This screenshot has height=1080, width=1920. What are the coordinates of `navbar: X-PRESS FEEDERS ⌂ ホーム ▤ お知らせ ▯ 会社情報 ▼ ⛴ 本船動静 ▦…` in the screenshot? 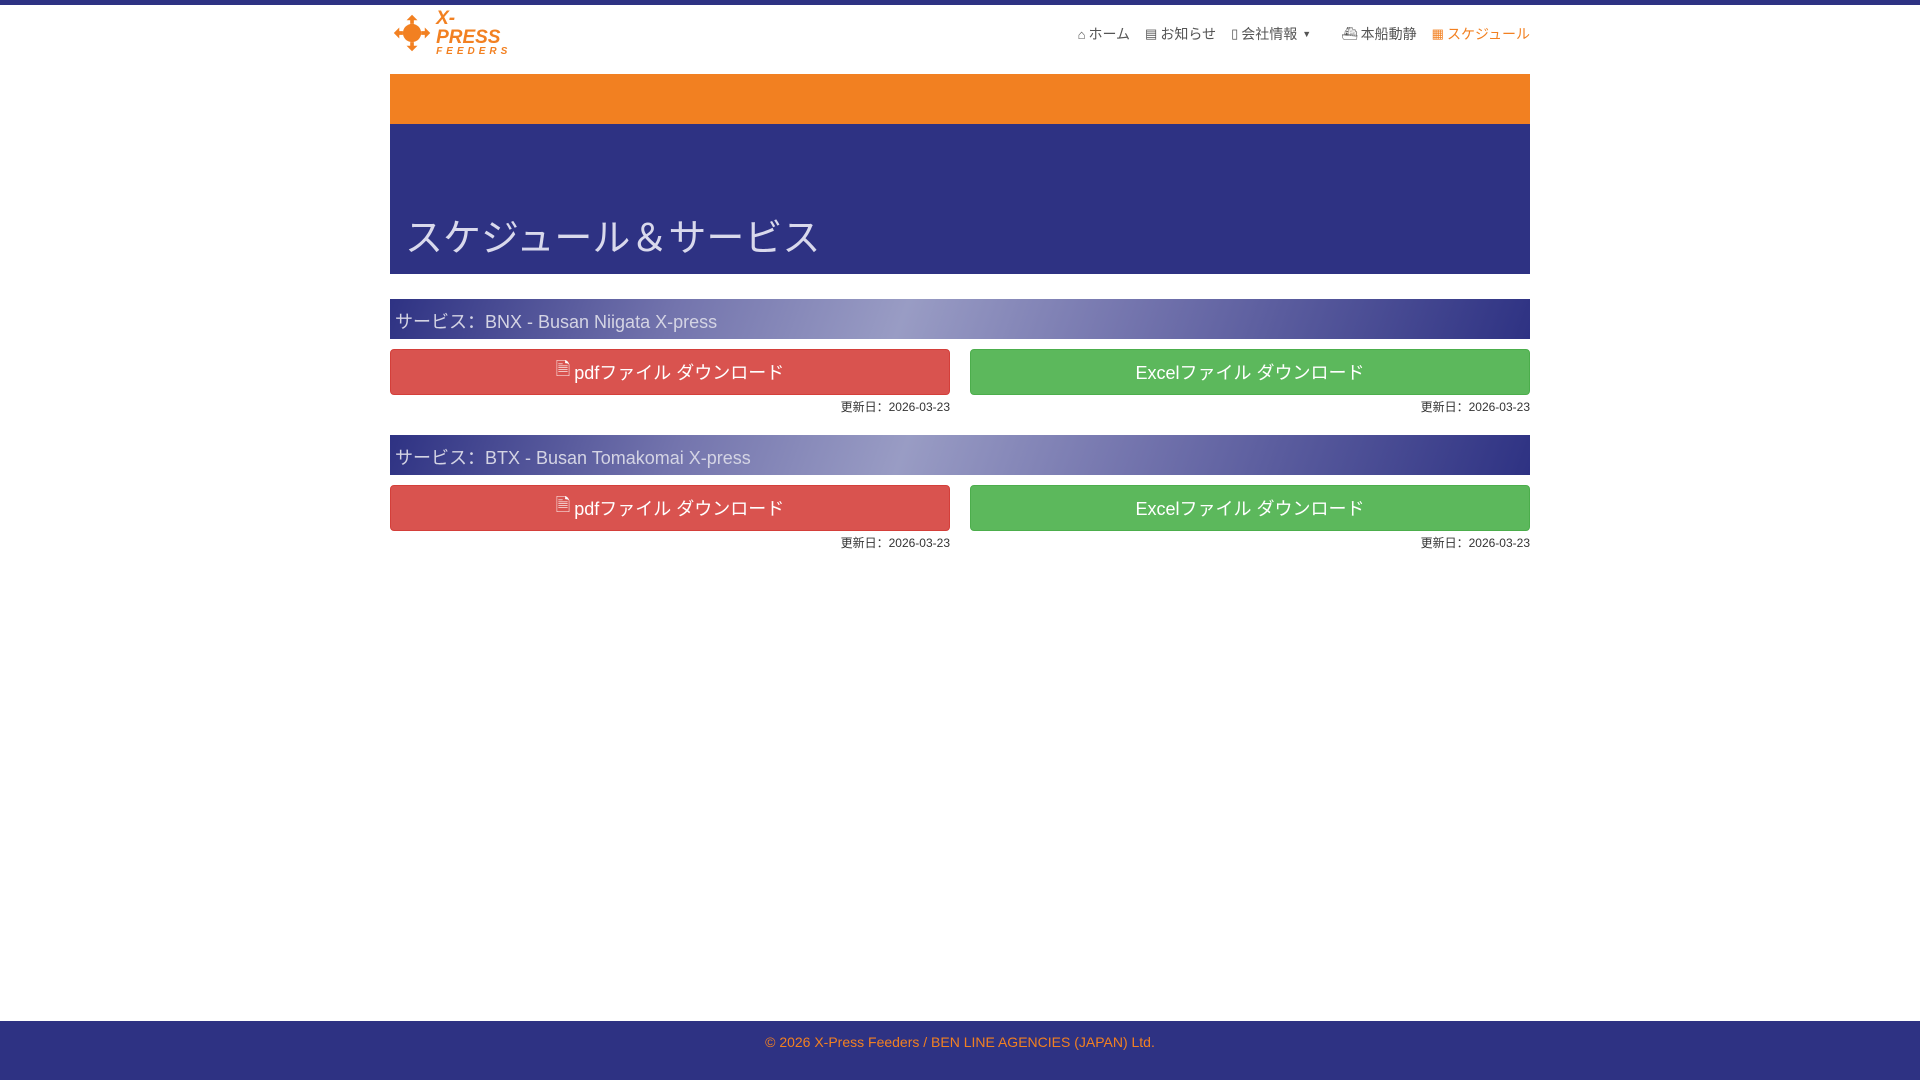 It's located at (960, 35).